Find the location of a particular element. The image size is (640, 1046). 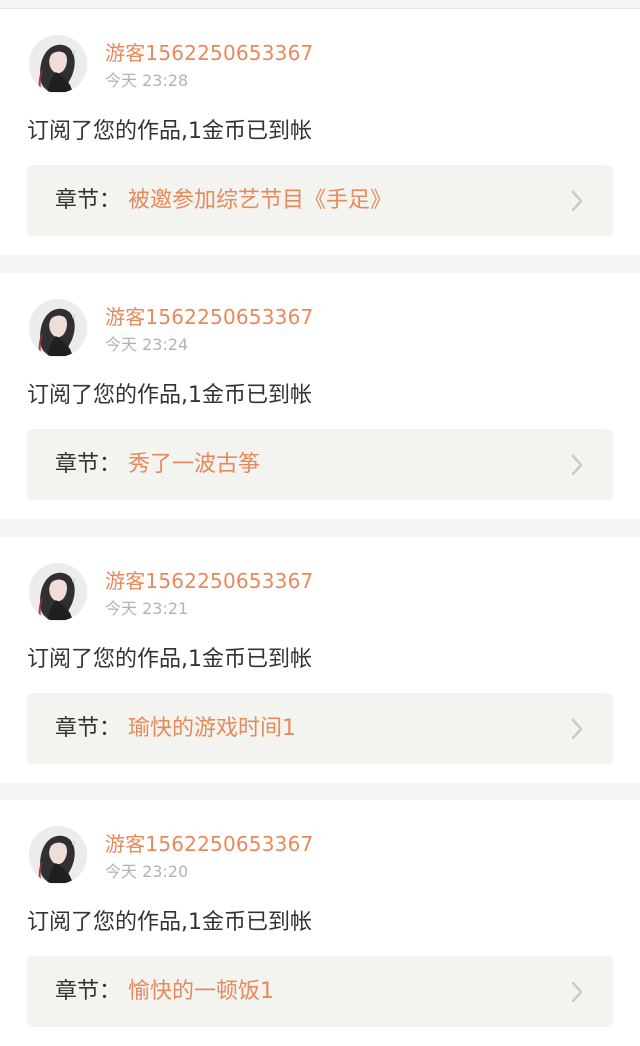

top-divider is located at coordinates (320, 4).